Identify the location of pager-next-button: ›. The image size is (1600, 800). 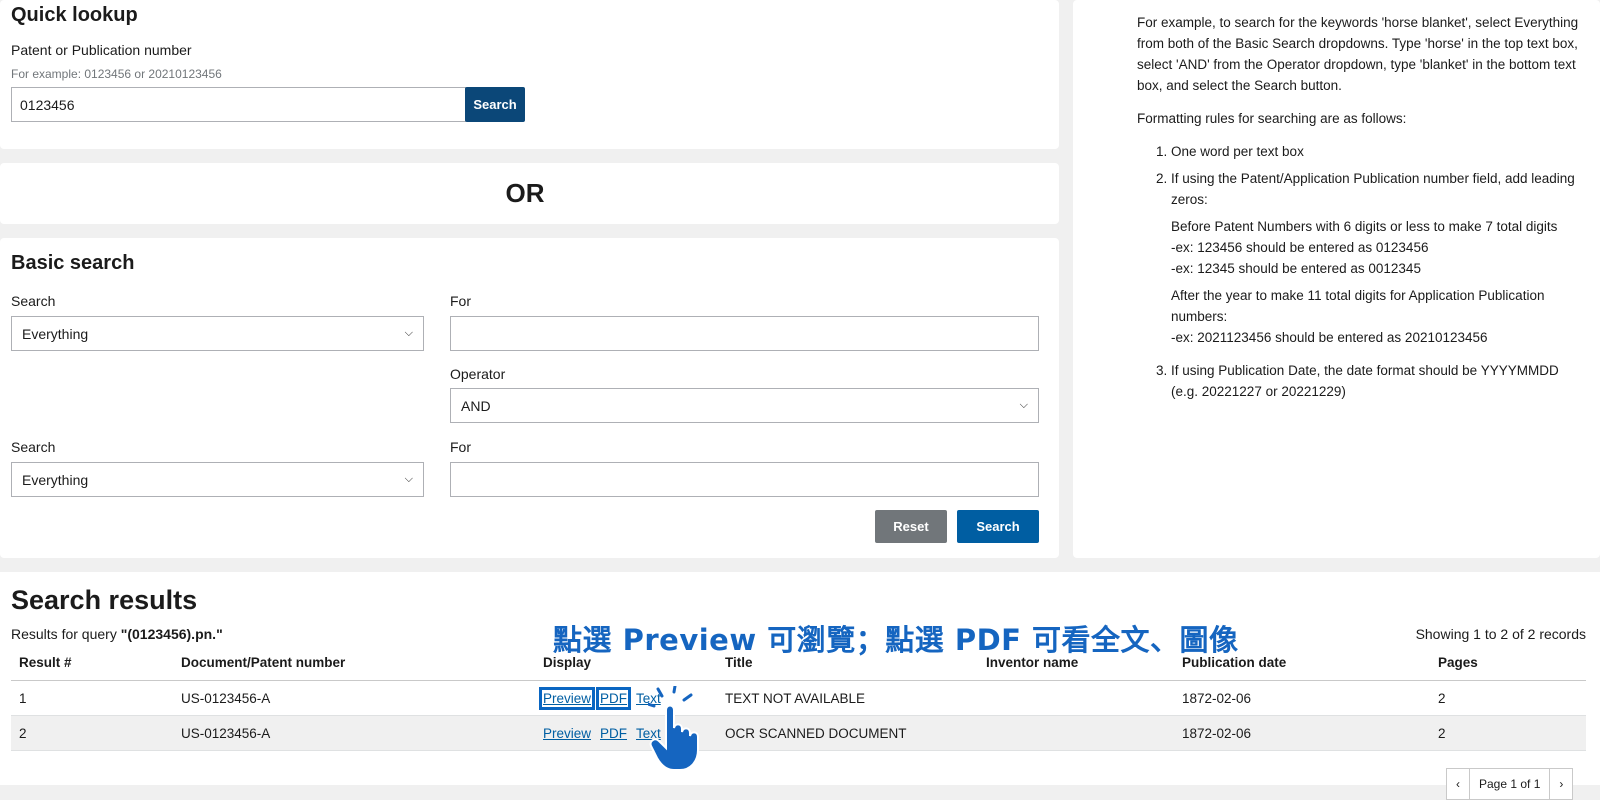
(1561, 784).